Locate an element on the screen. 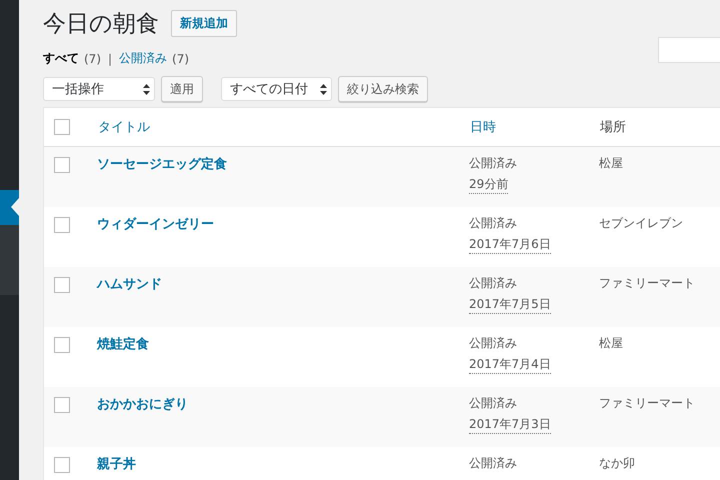  post-date: 2017年7月3日 is located at coordinates (510, 425).